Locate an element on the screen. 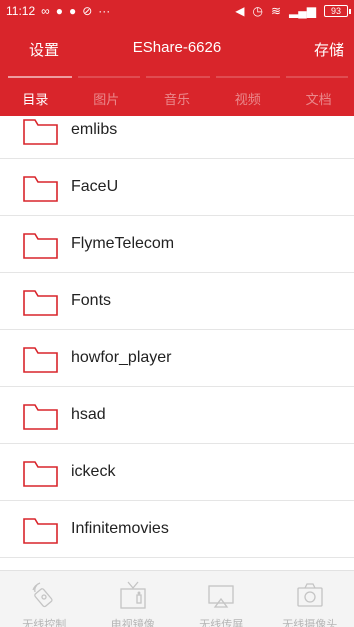 The height and width of the screenshot is (627, 354). tab-underline-active is located at coordinates (40, 77).